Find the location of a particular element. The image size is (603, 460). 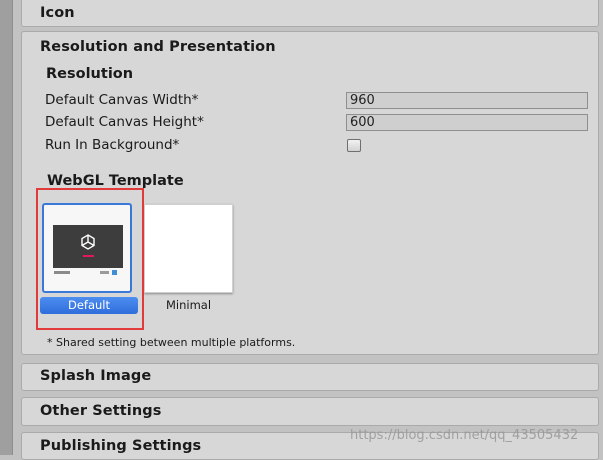

icon-panel: Icon is located at coordinates (310, 13).